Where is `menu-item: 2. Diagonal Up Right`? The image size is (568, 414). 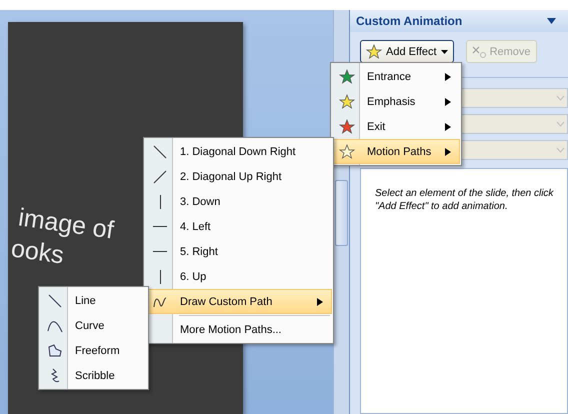 menu-item: 2. Diagonal Up Right is located at coordinates (238, 176).